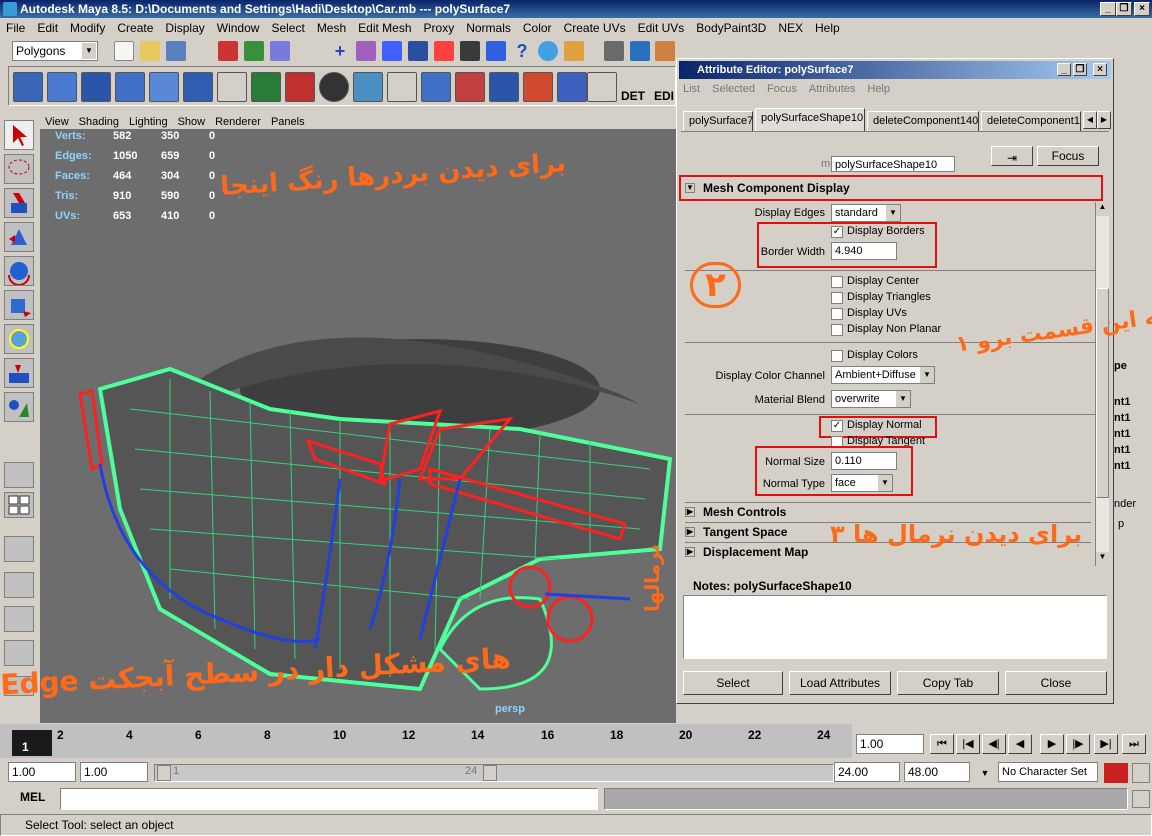 Image resolution: width=1152 pixels, height=836 pixels. What do you see at coordinates (1100, 69) in the screenshot?
I see `ae-close-button: ×` at bounding box center [1100, 69].